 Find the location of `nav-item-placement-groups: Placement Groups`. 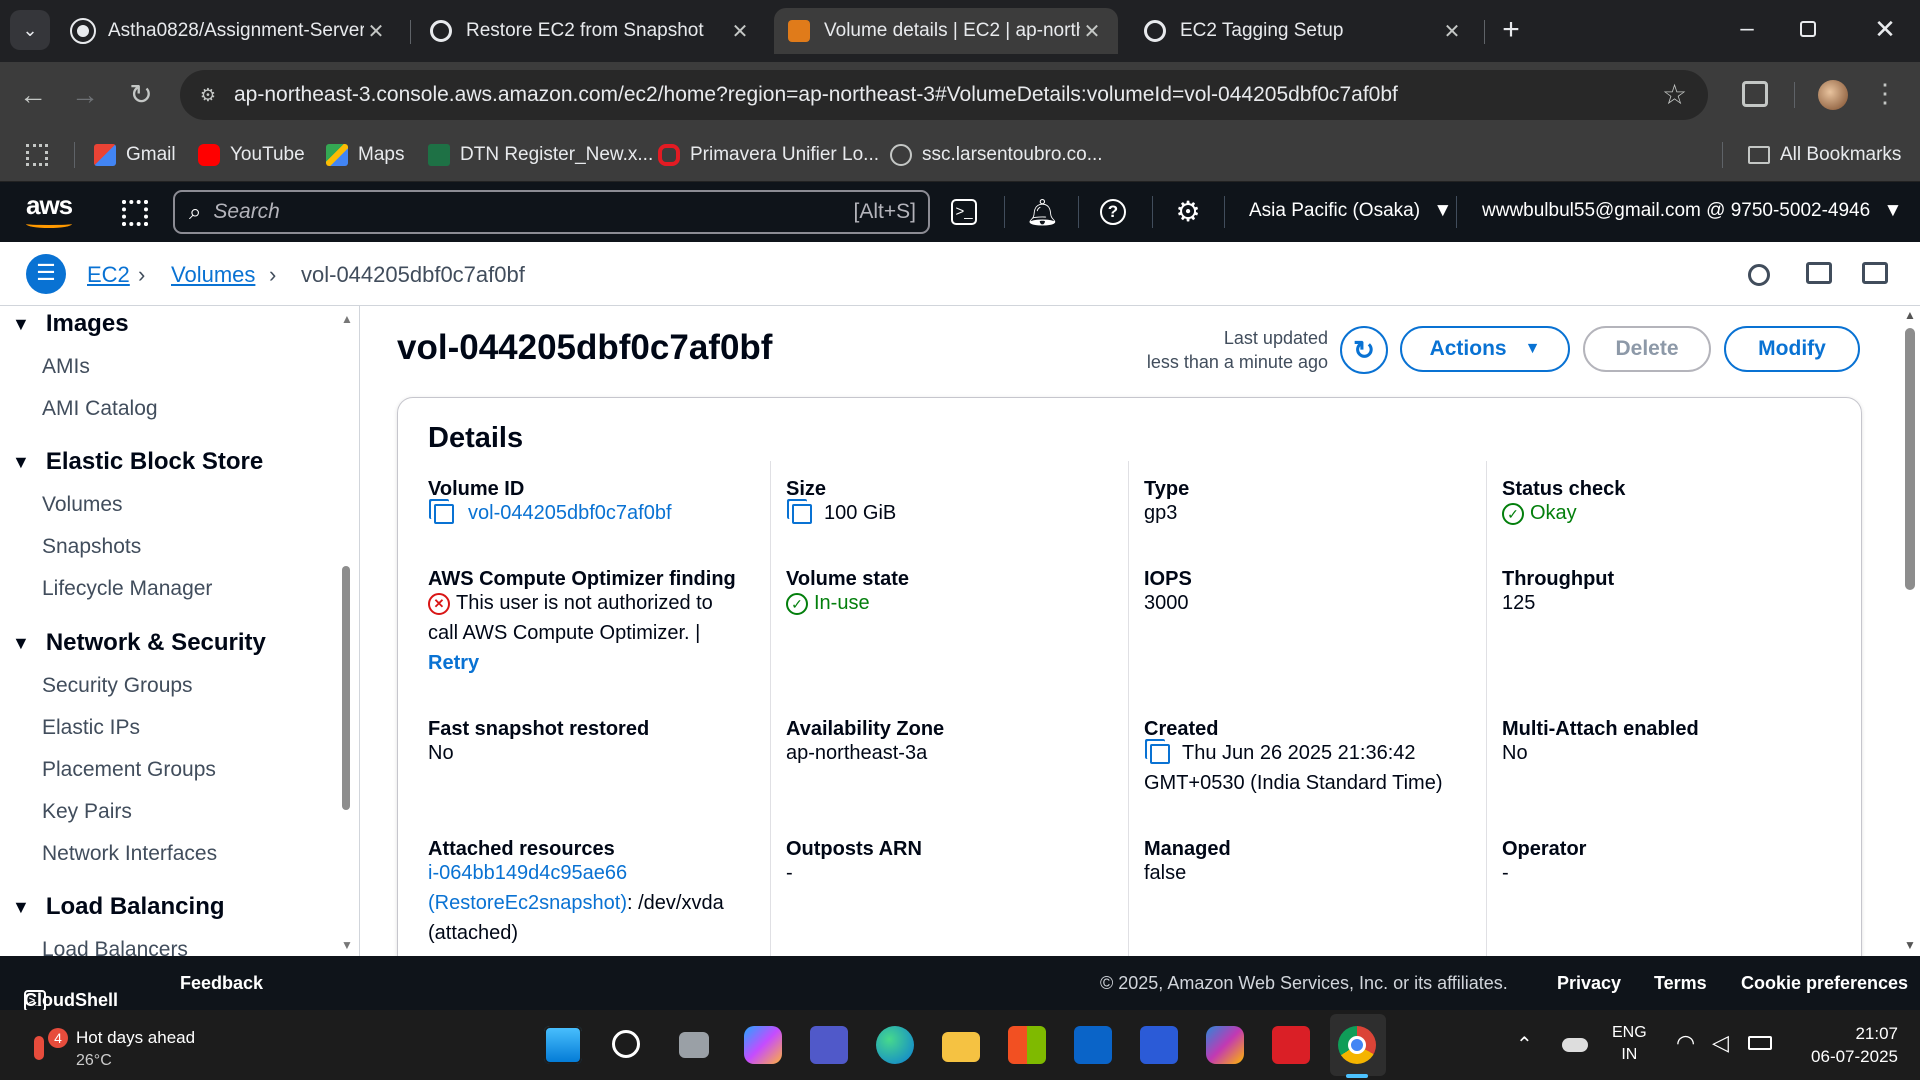

nav-item-placement-groups: Placement Groups is located at coordinates (129, 770).